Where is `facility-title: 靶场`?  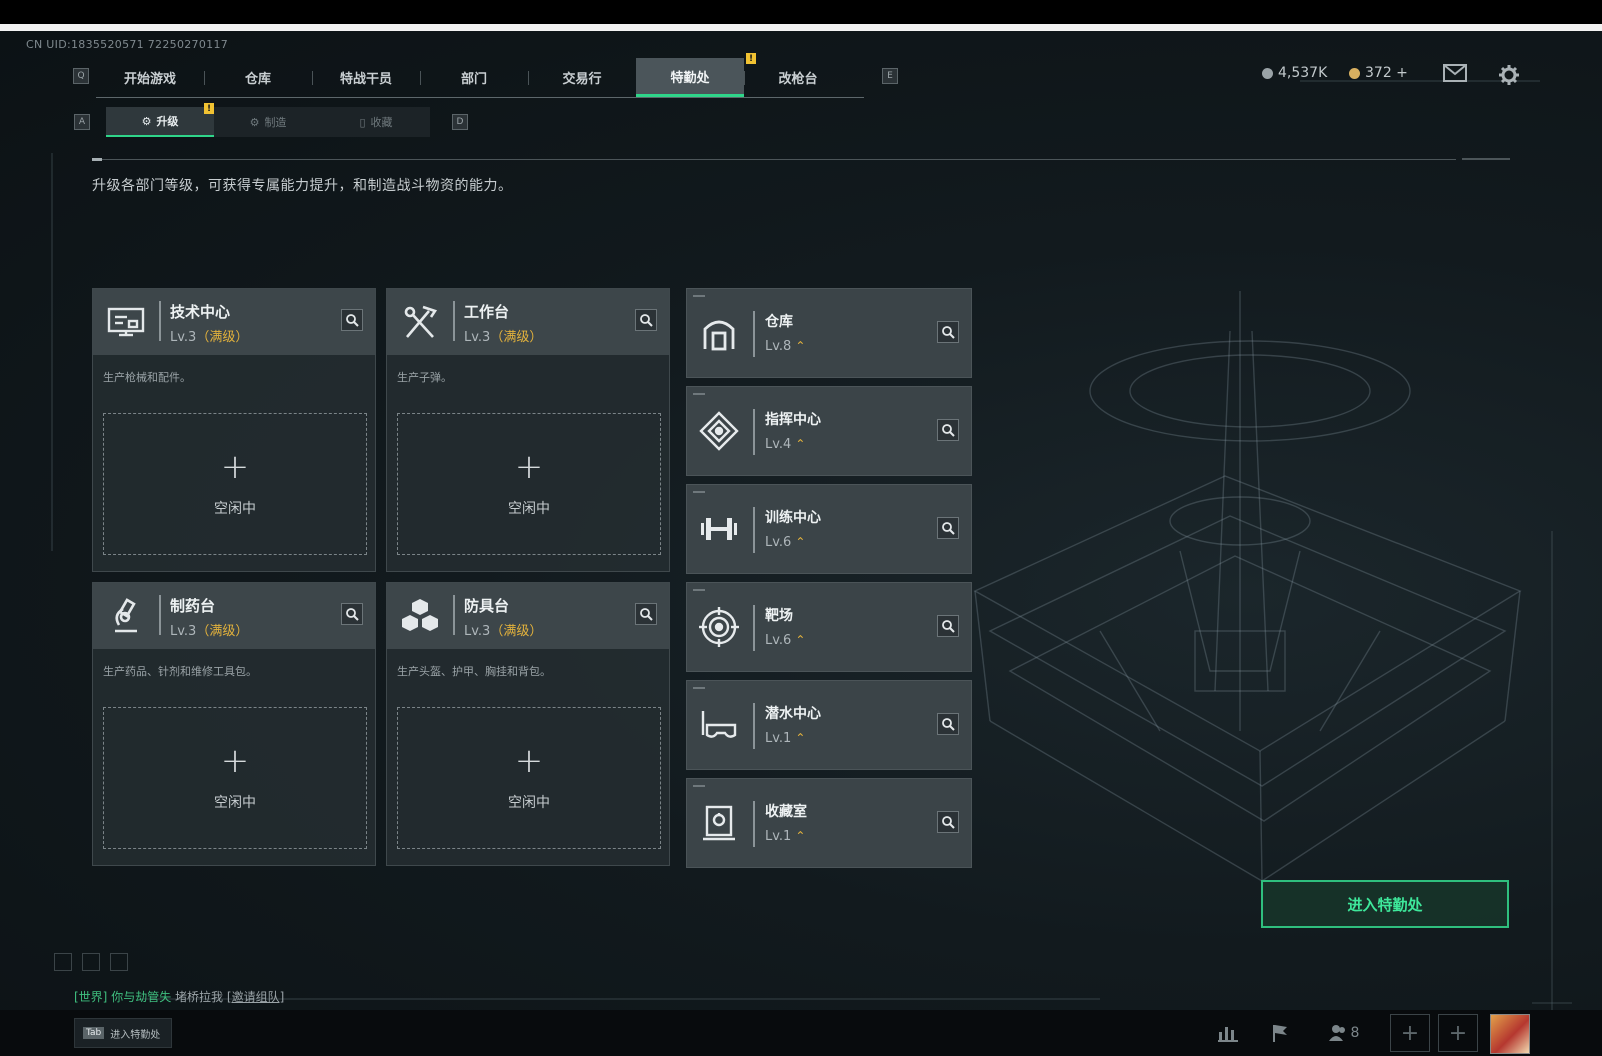
facility-title: 靶场 is located at coordinates (779, 616).